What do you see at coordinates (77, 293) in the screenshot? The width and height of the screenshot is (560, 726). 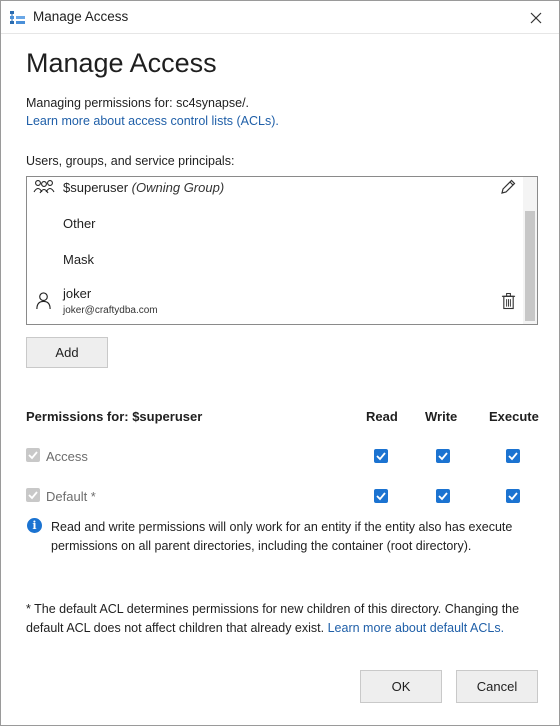 I see `principal-name: joker` at bounding box center [77, 293].